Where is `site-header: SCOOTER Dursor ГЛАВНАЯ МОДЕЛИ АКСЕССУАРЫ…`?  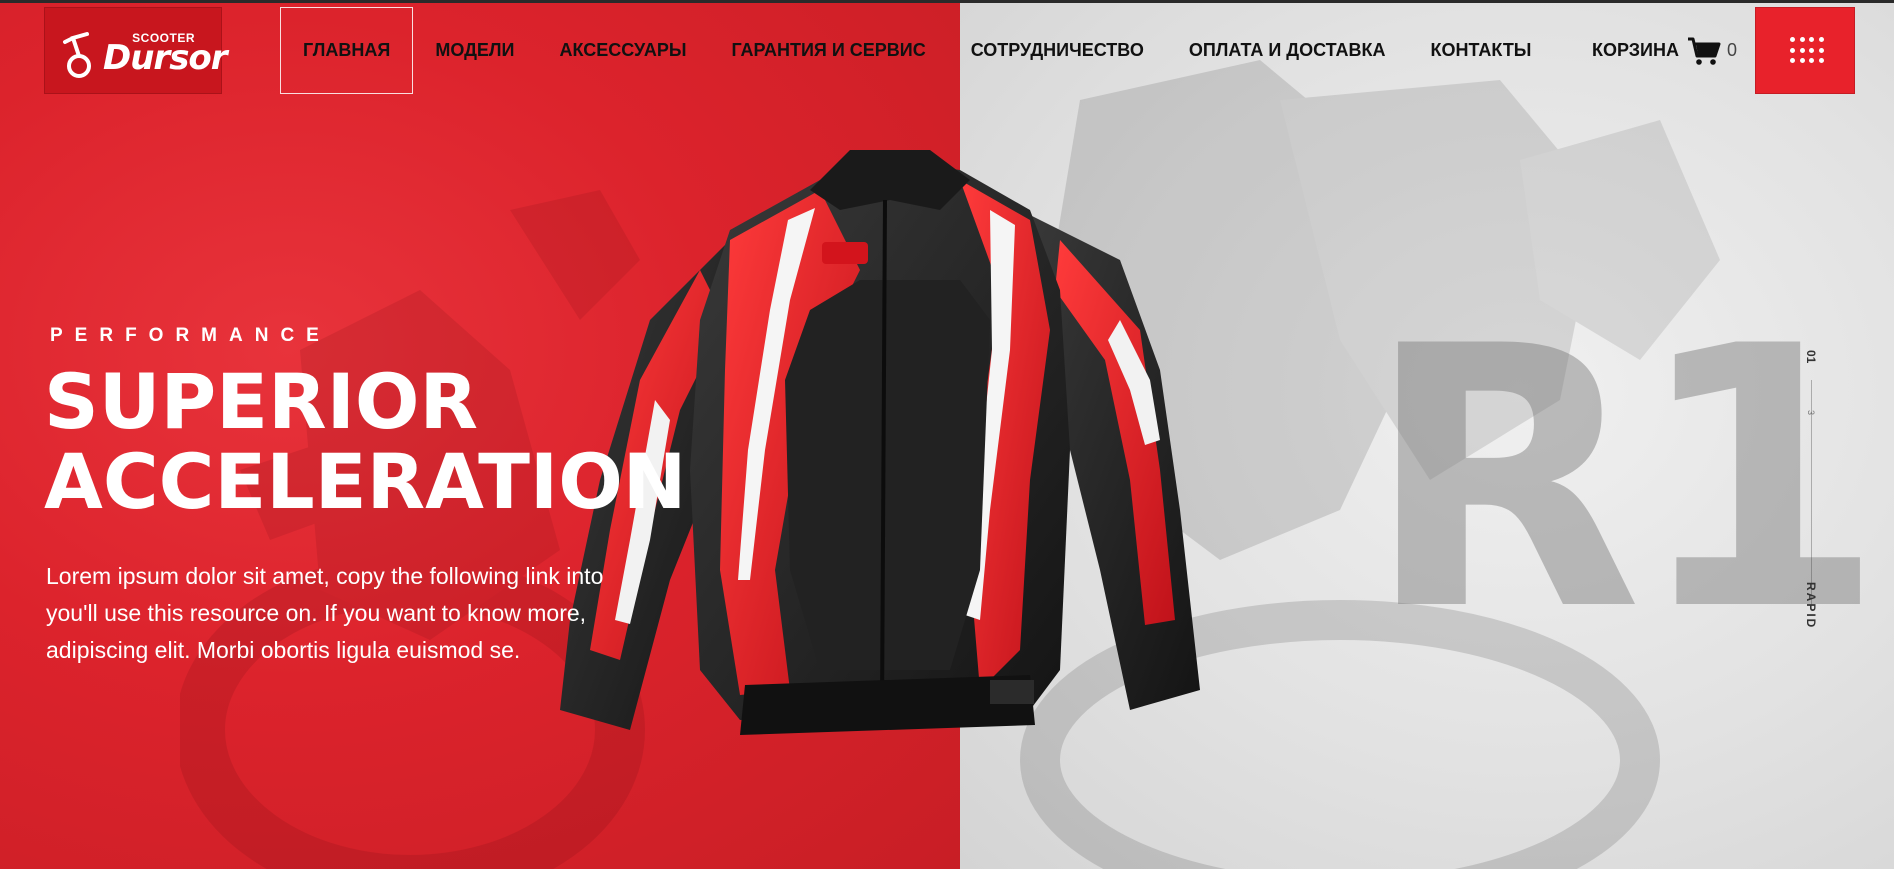 site-header: SCOOTER Dursor ГЛАВНАЯ МОДЕЛИ АКСЕССУАРЫ… is located at coordinates (947, 50).